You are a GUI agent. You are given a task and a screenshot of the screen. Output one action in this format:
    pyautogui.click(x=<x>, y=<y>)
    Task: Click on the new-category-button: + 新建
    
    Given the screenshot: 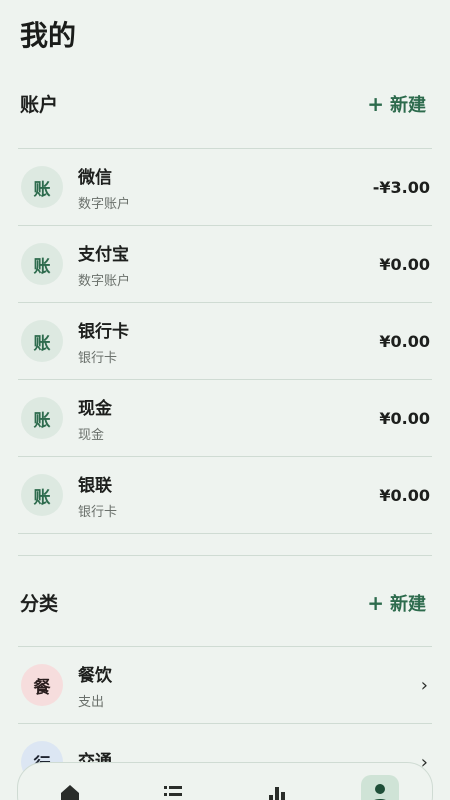 What is the action you would take?
    pyautogui.click(x=396, y=603)
    